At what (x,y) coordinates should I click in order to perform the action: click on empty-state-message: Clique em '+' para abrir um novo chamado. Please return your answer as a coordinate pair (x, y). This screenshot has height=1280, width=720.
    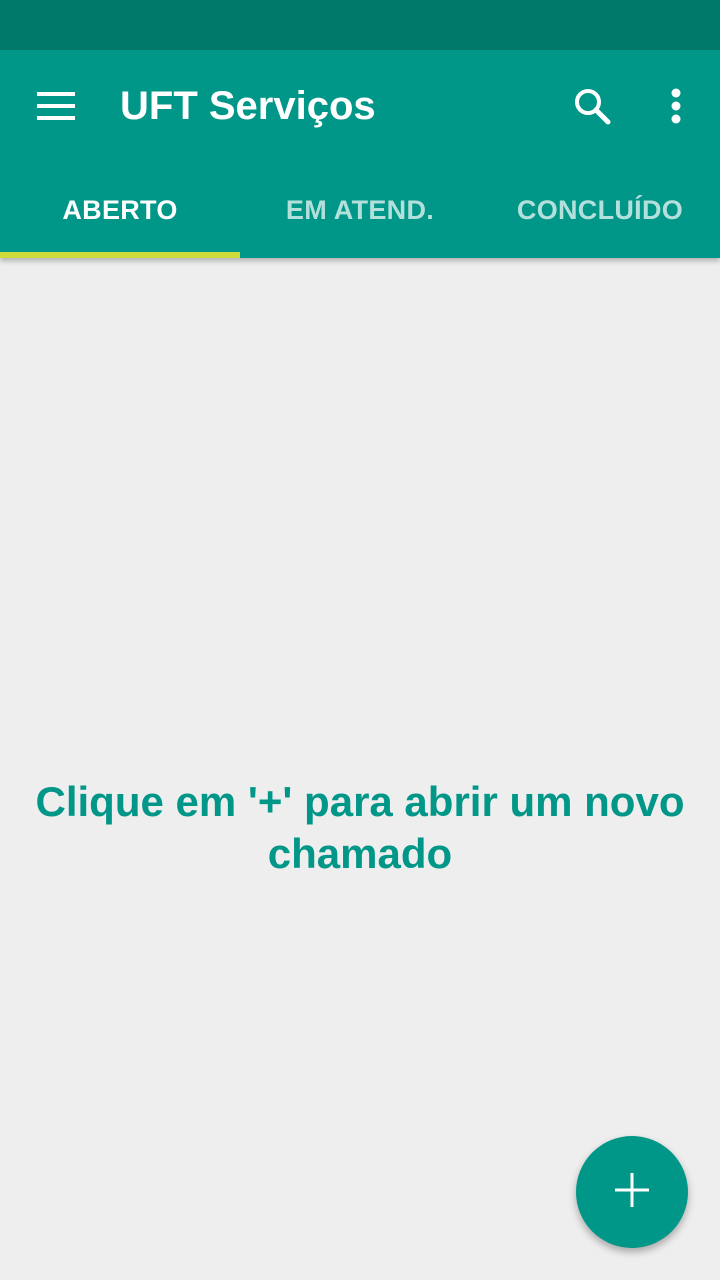
    Looking at the image, I should click on (360, 827).